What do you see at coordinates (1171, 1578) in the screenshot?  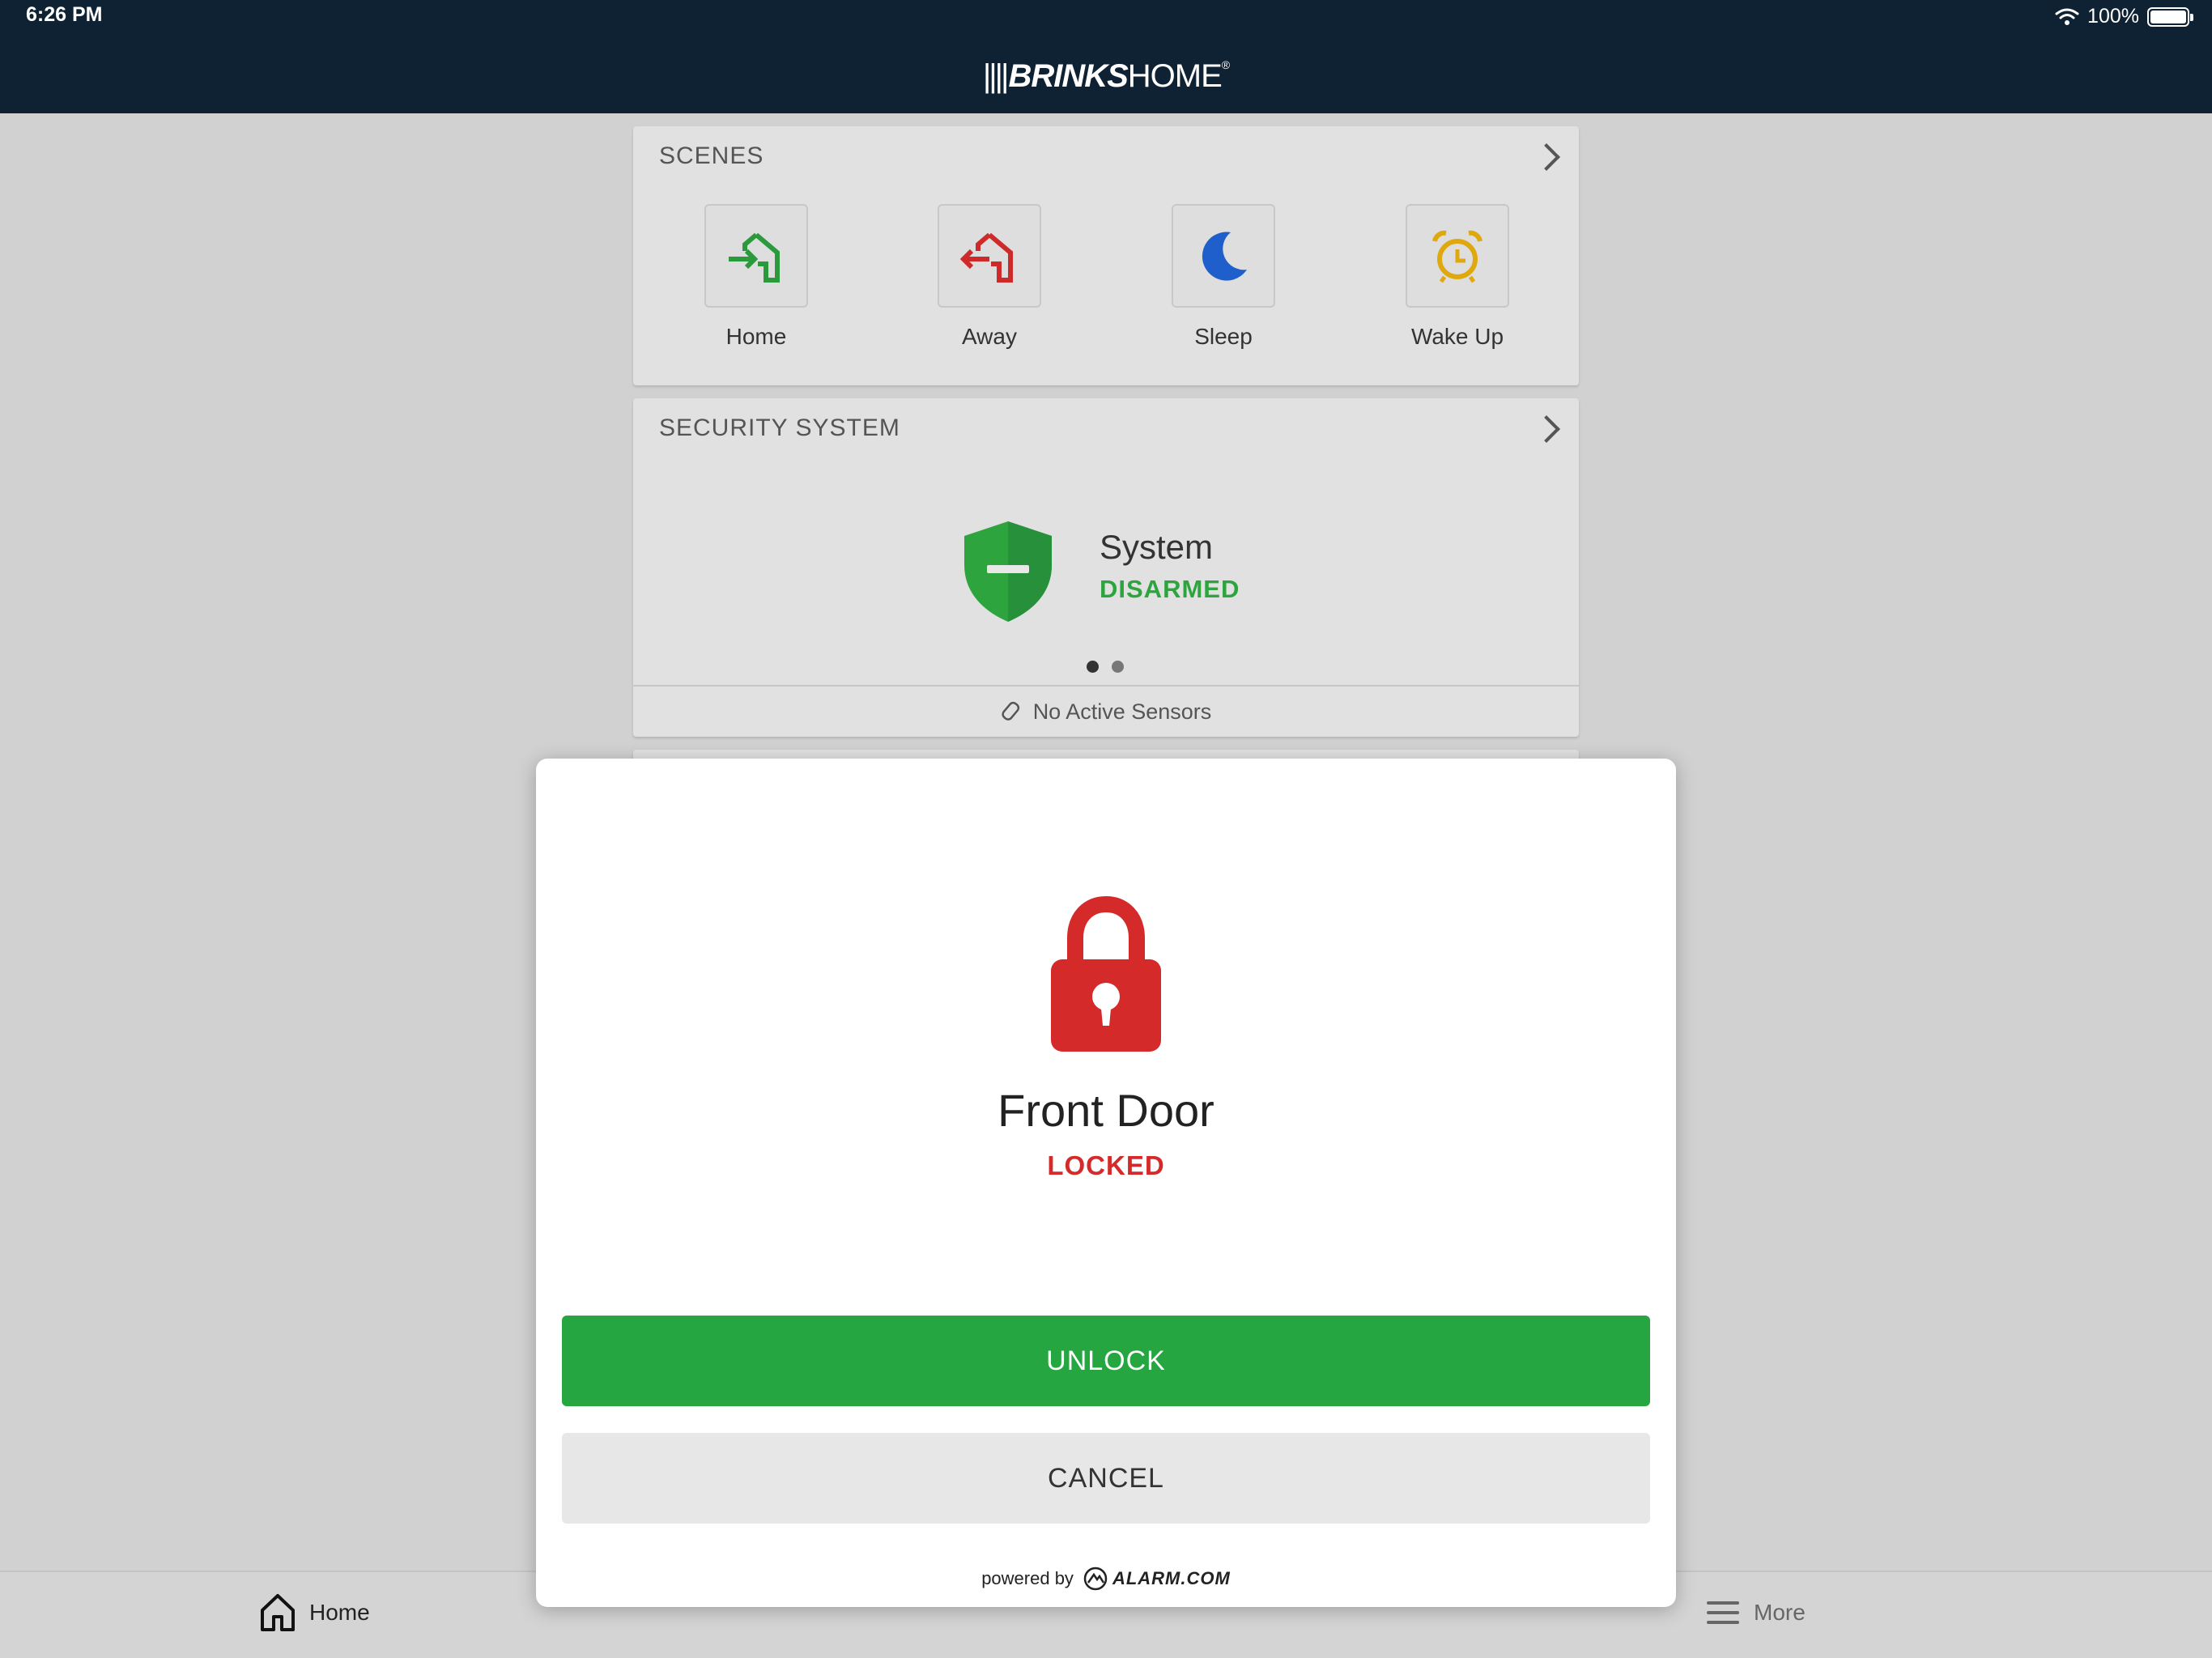 I see `alarm-com-logo-text: ALARM.COM` at bounding box center [1171, 1578].